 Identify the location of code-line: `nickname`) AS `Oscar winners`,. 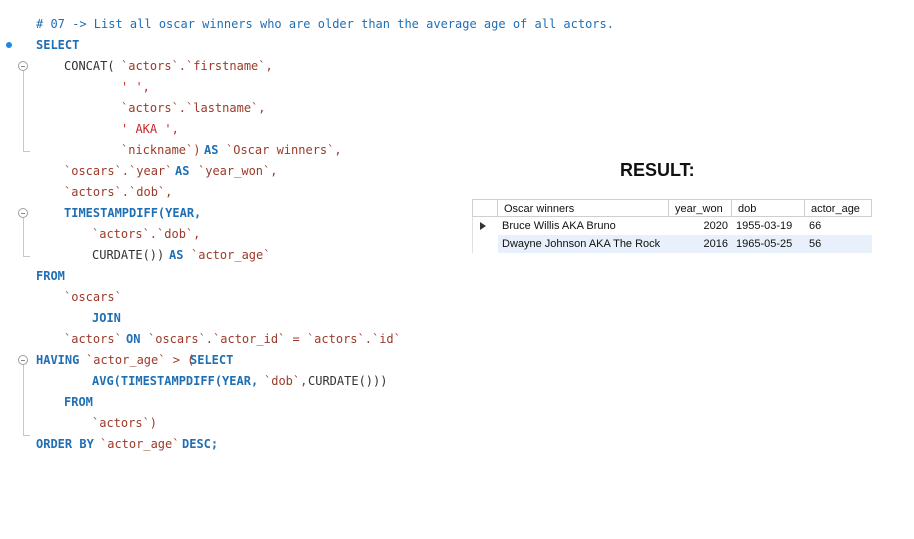
(171, 150).